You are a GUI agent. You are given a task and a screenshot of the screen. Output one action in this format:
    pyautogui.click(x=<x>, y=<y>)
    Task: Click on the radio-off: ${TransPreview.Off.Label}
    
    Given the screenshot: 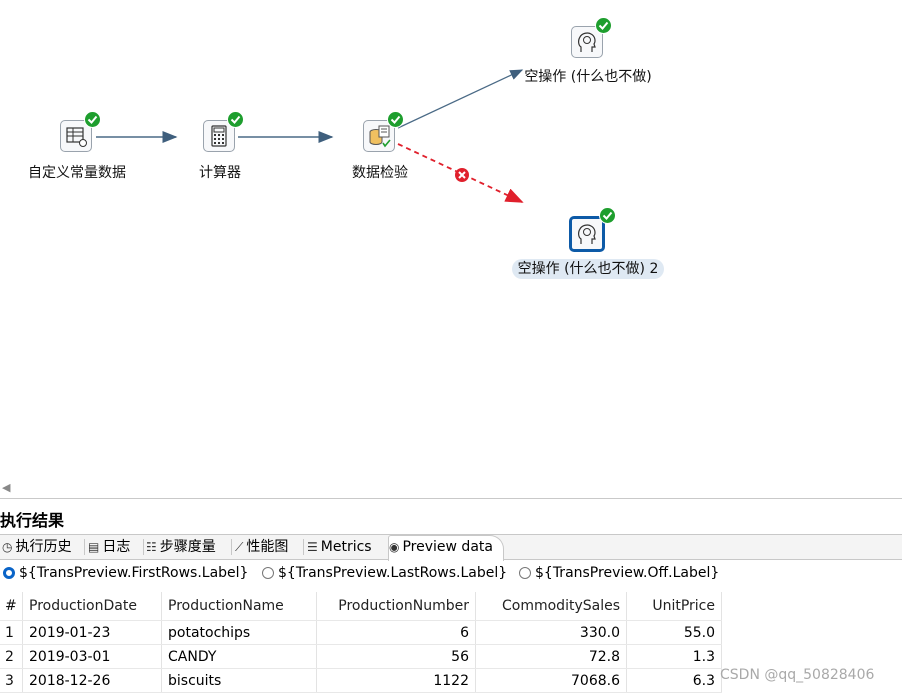 What is the action you would take?
    pyautogui.click(x=619, y=573)
    